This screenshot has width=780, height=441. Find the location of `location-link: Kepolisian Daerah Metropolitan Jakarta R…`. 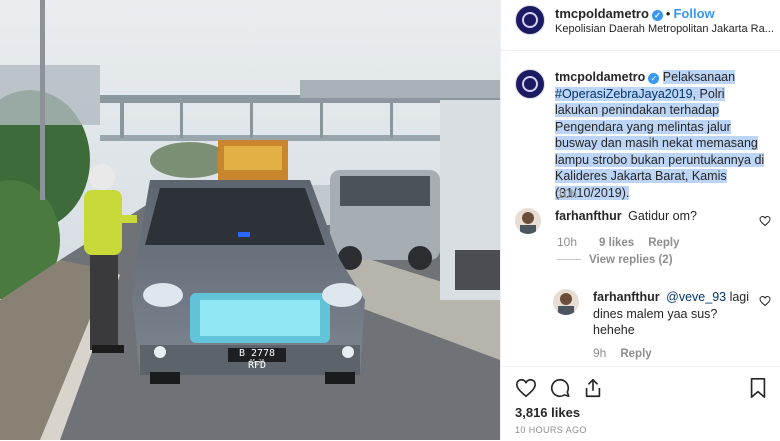

location-link: Kepolisian Daerah Metropolitan Jakarta R… is located at coordinates (667, 29).